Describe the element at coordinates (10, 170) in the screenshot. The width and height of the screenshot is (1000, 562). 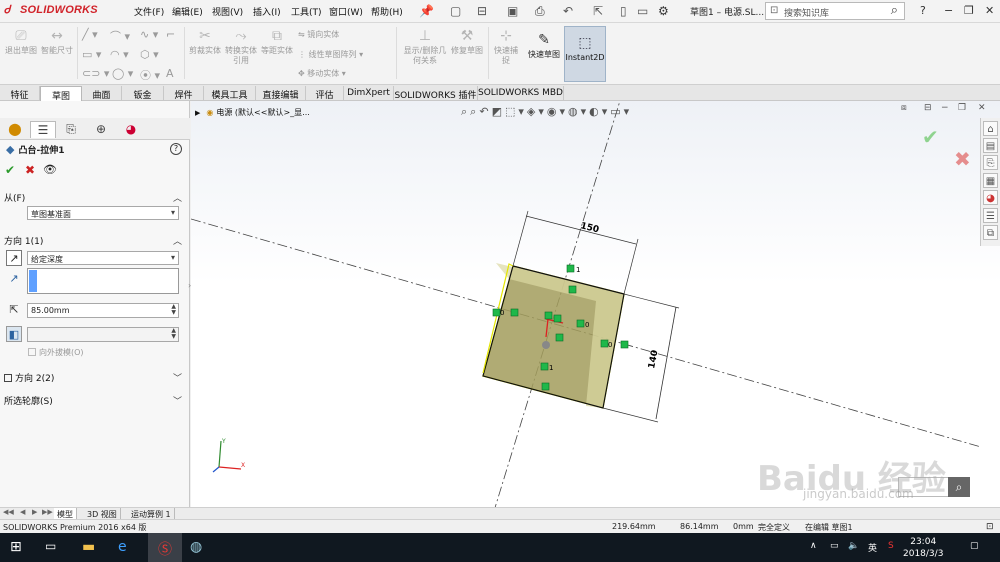
I see `pm-ok-button: ✔` at that location.